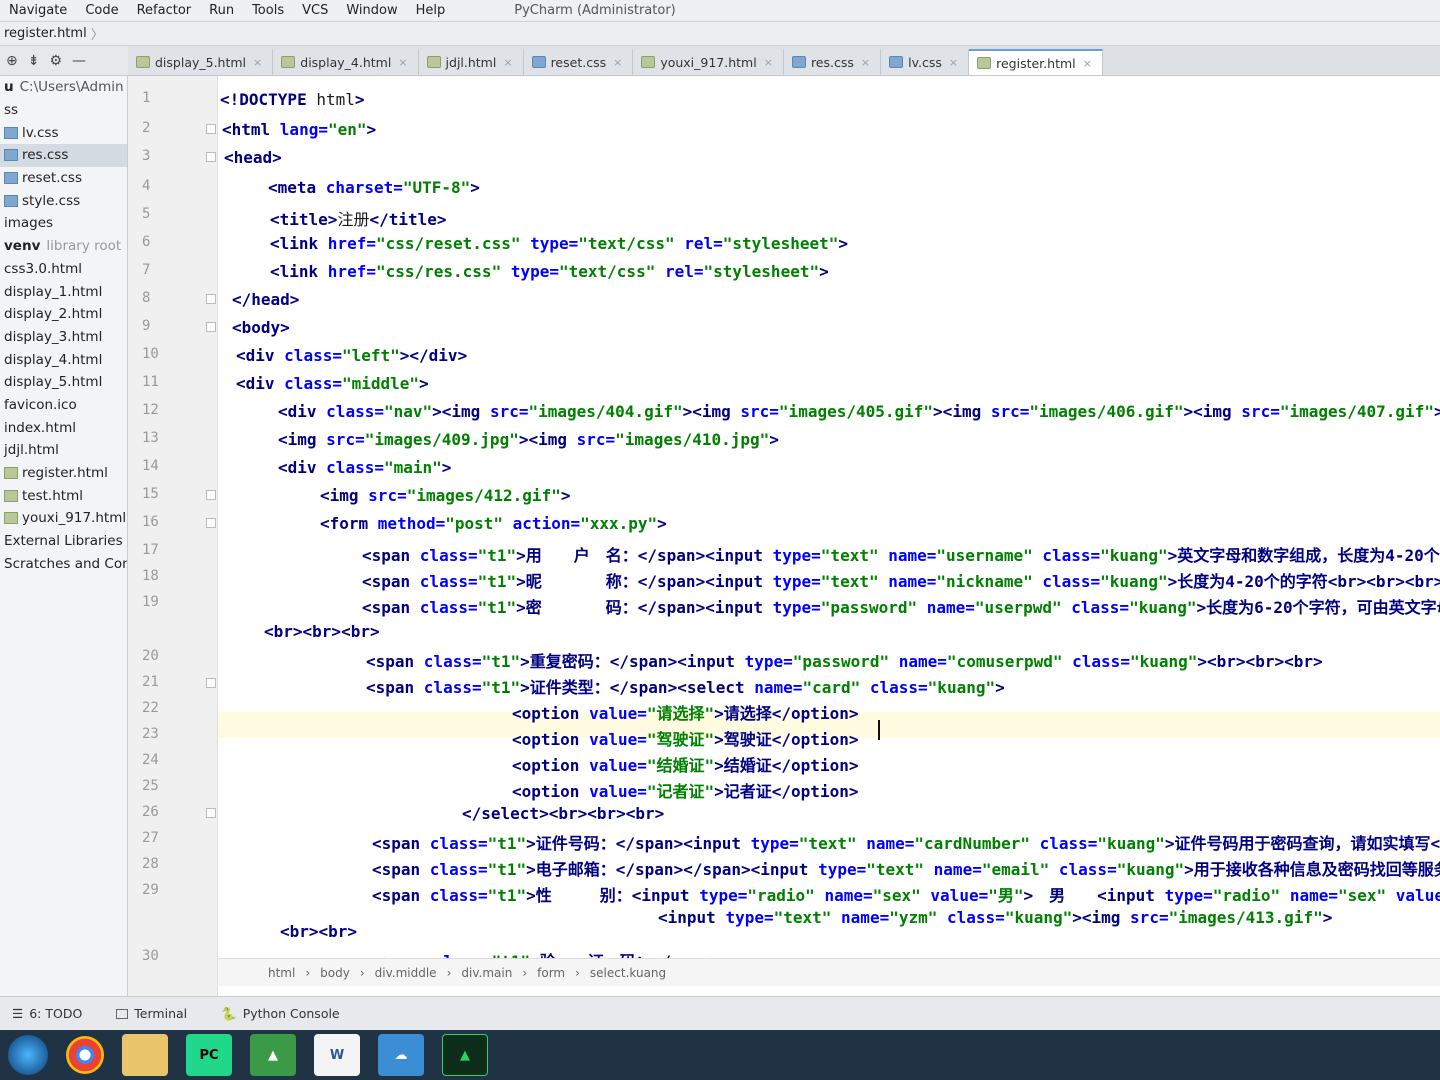 Image resolution: width=1440 pixels, height=1080 pixels. I want to click on tree-item-index: index.html, so click(63, 427).